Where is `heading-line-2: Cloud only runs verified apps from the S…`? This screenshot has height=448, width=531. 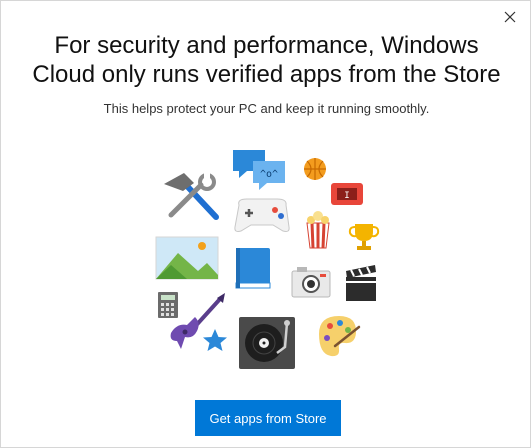 heading-line-2: Cloud only runs verified apps from the S… is located at coordinates (266, 74).